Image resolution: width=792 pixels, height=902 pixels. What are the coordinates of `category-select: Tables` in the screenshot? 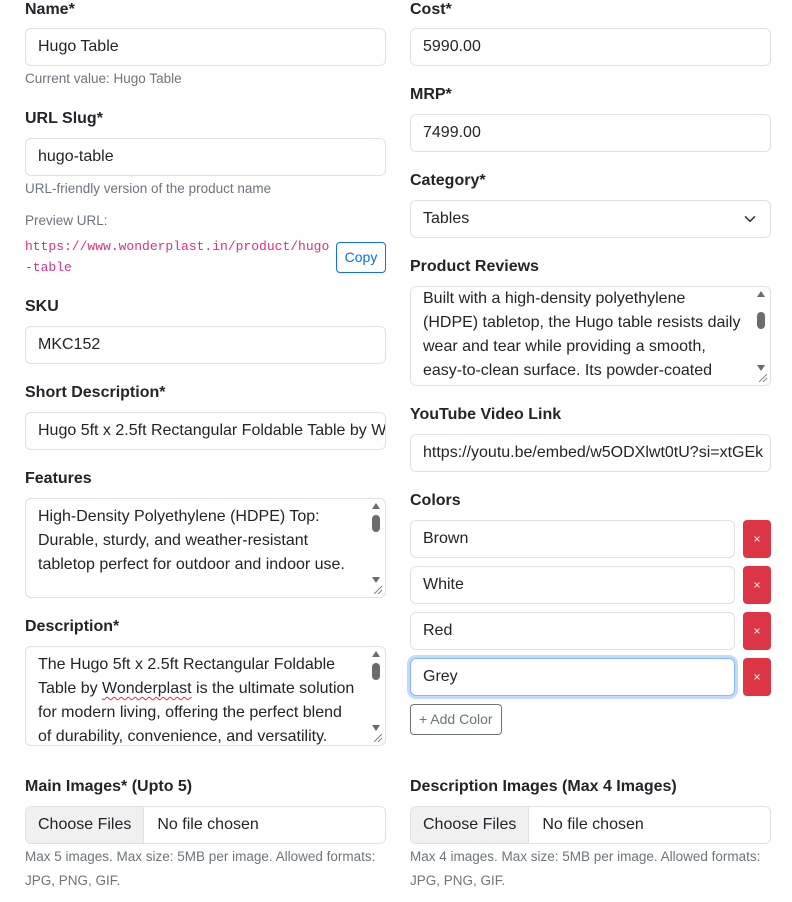 It's located at (590, 219).